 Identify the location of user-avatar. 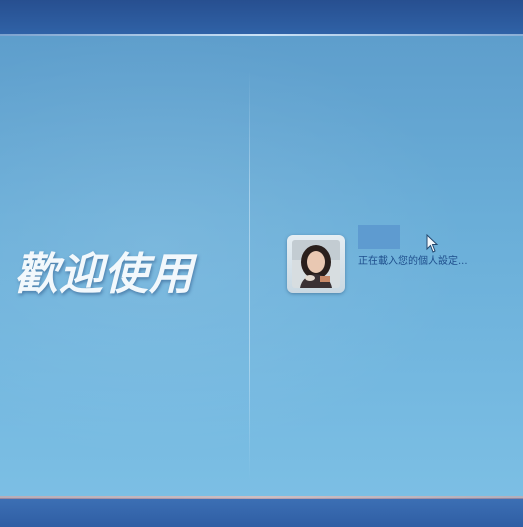
(316, 264).